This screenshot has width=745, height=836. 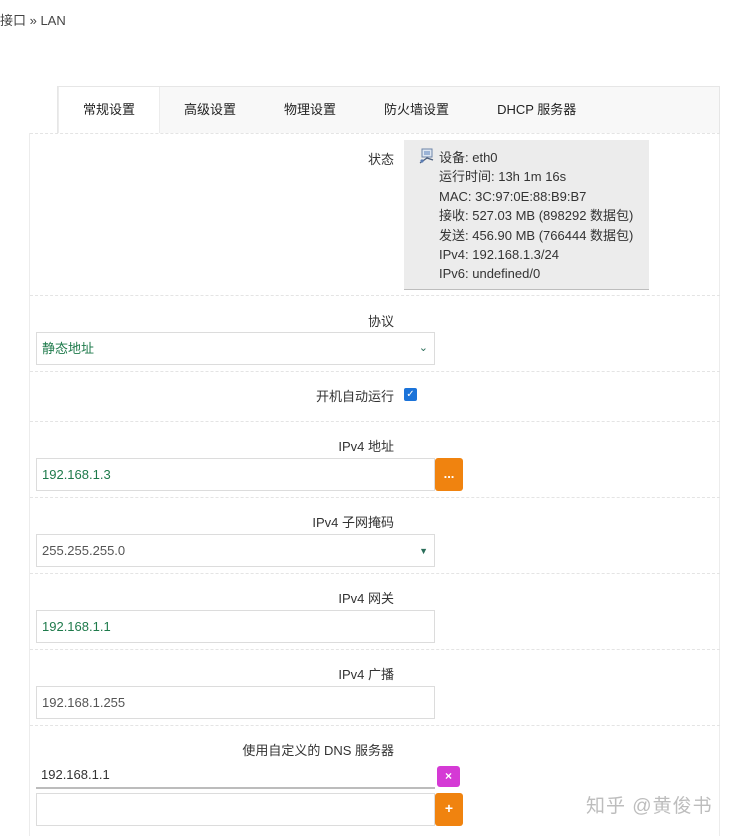 I want to click on ipv4-broadcast-value: 192.168.1.255, so click(x=84, y=702).